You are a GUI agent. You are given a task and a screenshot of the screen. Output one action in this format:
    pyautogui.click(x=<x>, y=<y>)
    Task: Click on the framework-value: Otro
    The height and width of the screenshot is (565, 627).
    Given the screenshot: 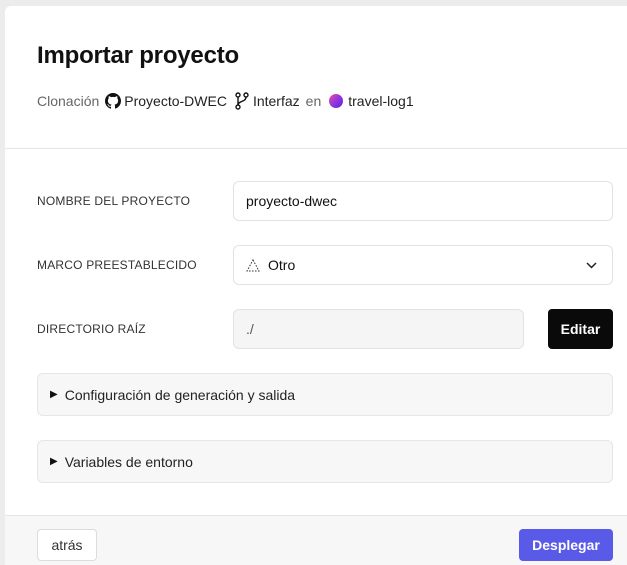 What is the action you would take?
    pyautogui.click(x=282, y=265)
    